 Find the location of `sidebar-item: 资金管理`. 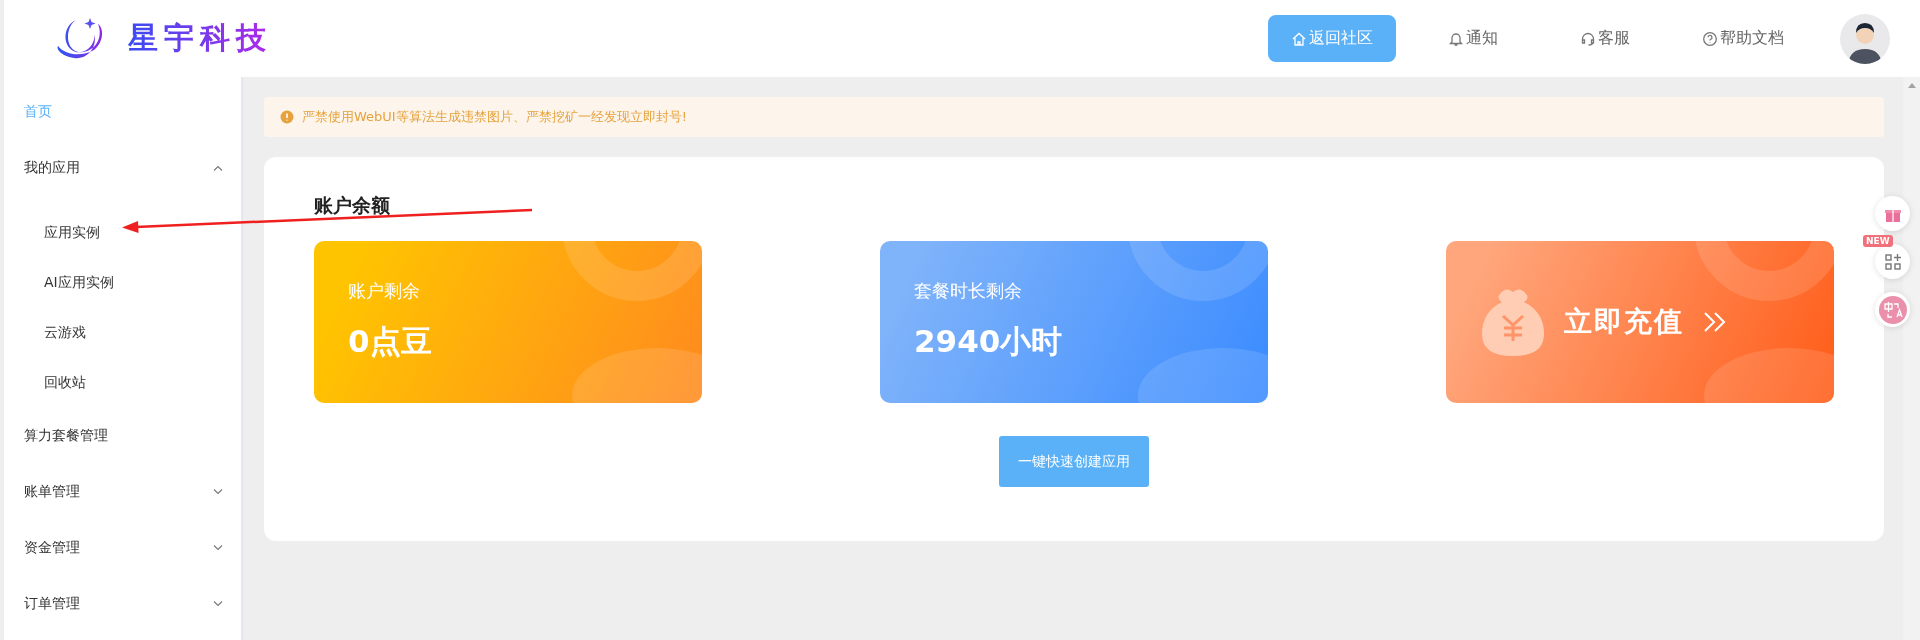

sidebar-item: 资金管理 is located at coordinates (122, 548).